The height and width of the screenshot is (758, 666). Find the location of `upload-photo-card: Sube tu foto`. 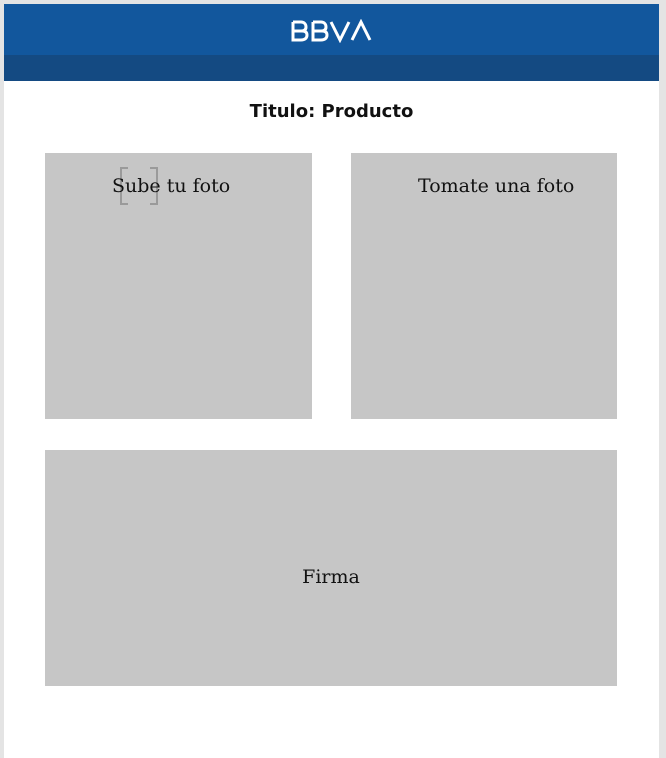

upload-photo-card: Sube tu foto is located at coordinates (178, 286).